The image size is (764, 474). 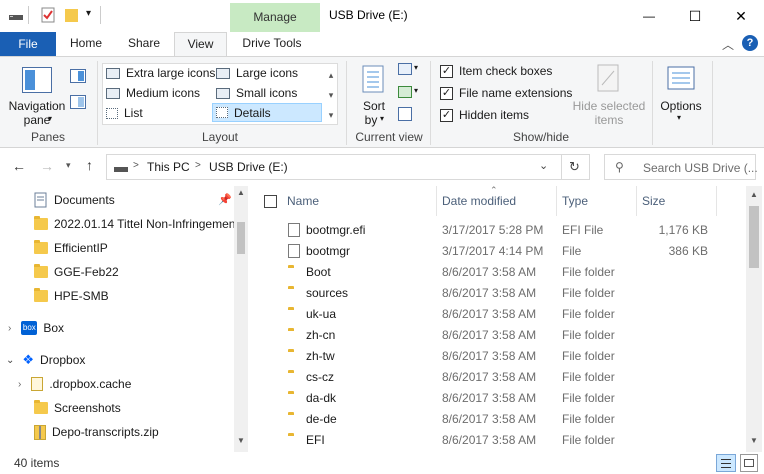 I want to click on layout-list: List, so click(x=124, y=113).